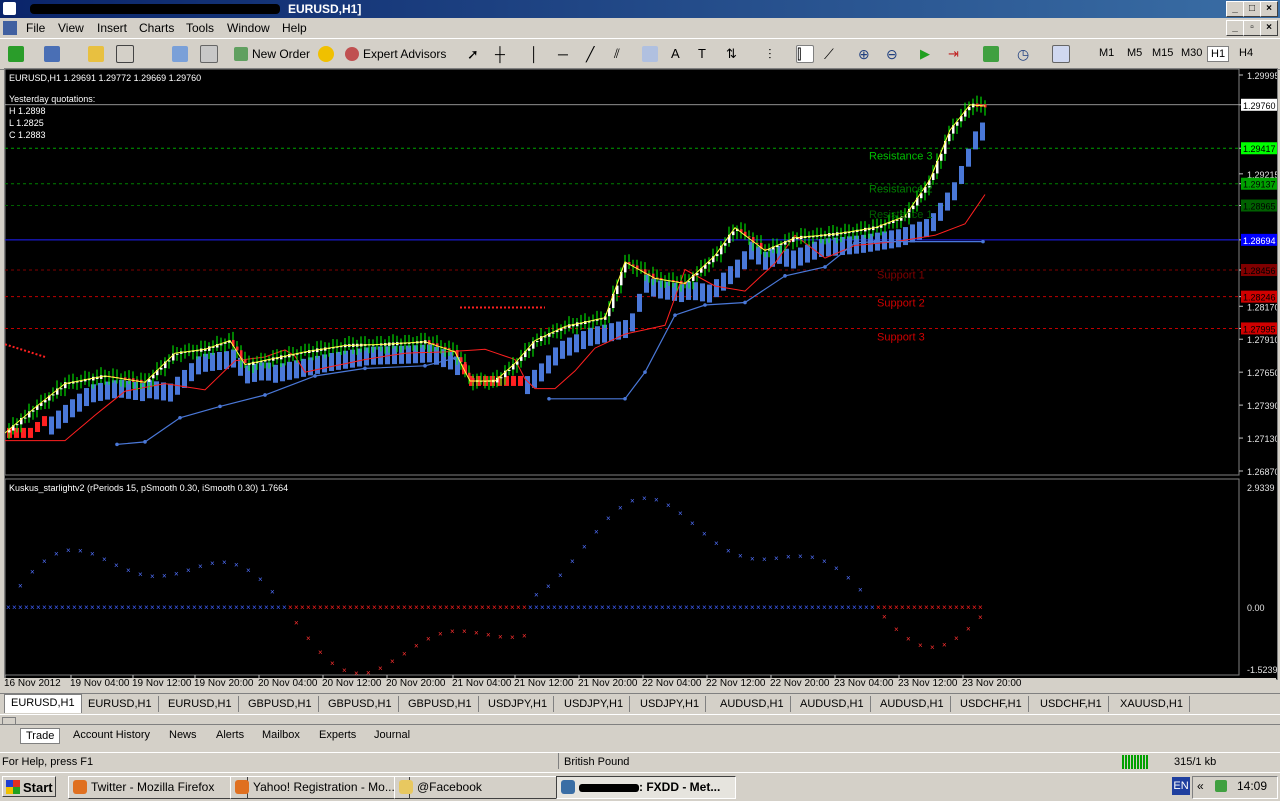 Image resolution: width=1280 pixels, height=801 pixels. What do you see at coordinates (1152, 704) in the screenshot?
I see `chart-tab: XAUUSD,H1` at bounding box center [1152, 704].